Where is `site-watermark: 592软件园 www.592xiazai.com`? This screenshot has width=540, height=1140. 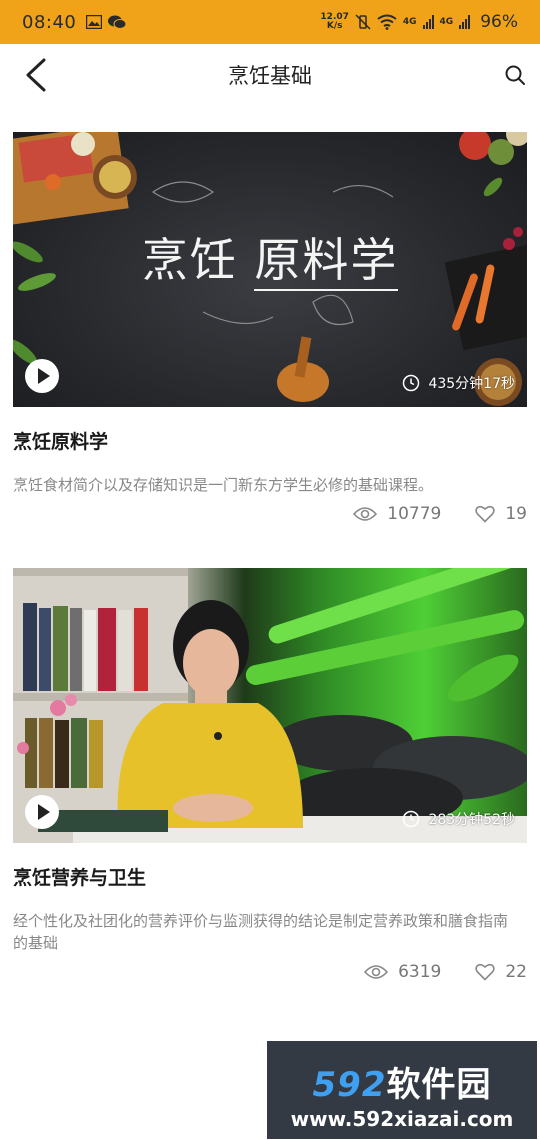 site-watermark: 592软件园 www.592xiazai.com is located at coordinates (402, 1090).